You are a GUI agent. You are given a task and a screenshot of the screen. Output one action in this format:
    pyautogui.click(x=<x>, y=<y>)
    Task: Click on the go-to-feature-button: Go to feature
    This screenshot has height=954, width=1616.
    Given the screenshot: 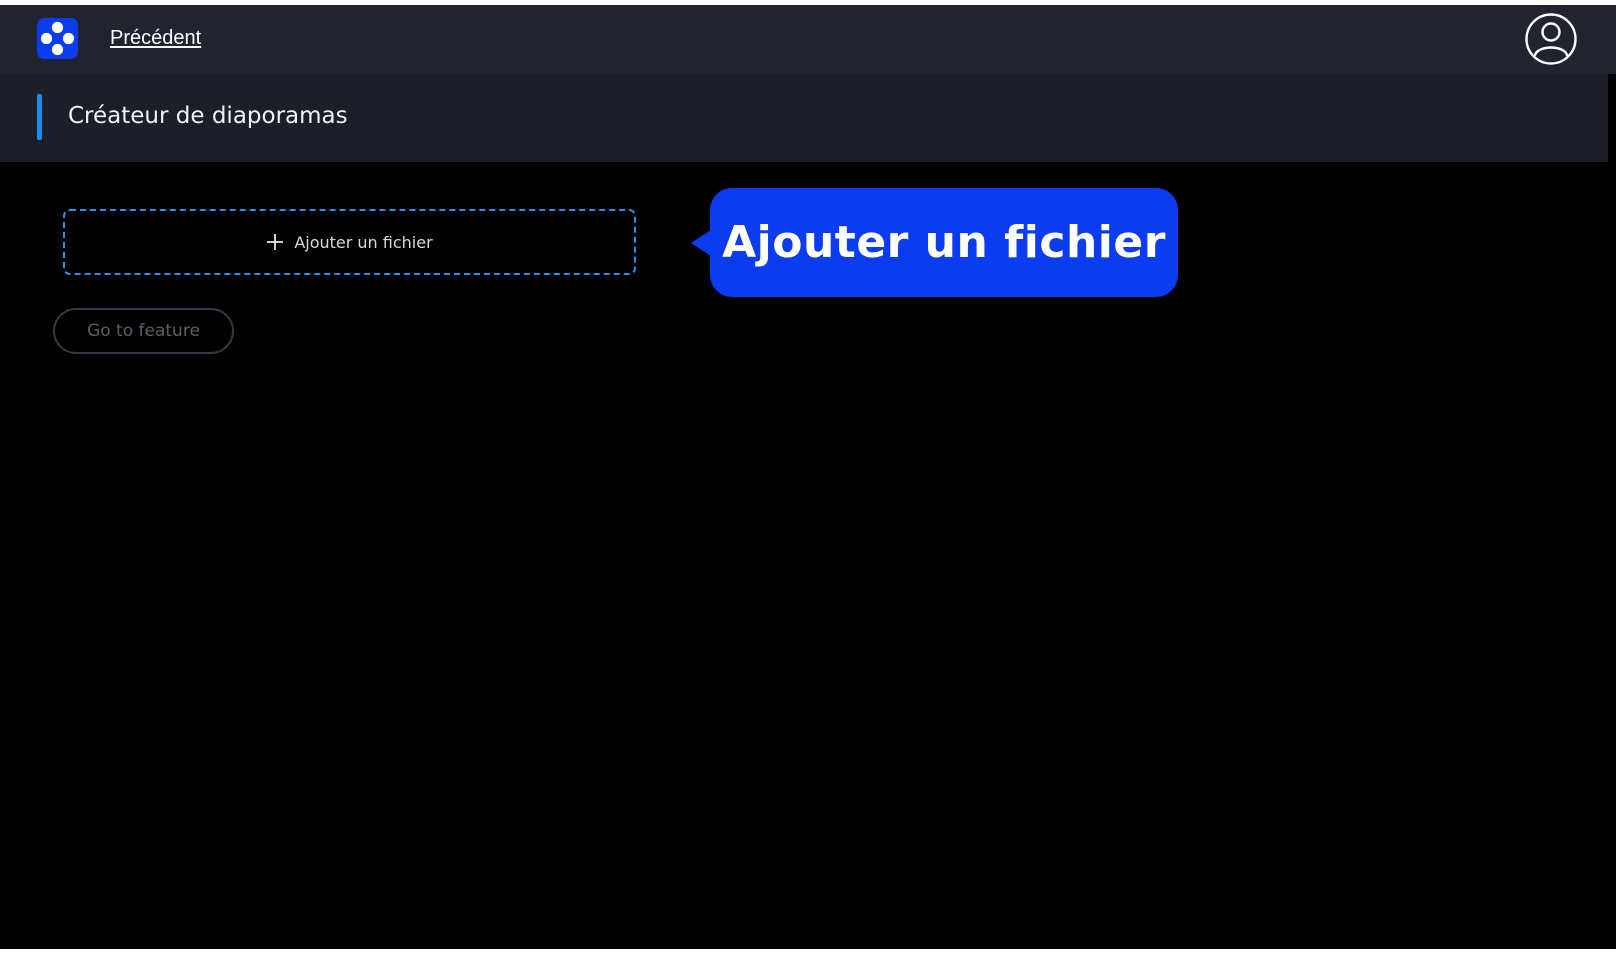 What is the action you would take?
    pyautogui.click(x=143, y=331)
    